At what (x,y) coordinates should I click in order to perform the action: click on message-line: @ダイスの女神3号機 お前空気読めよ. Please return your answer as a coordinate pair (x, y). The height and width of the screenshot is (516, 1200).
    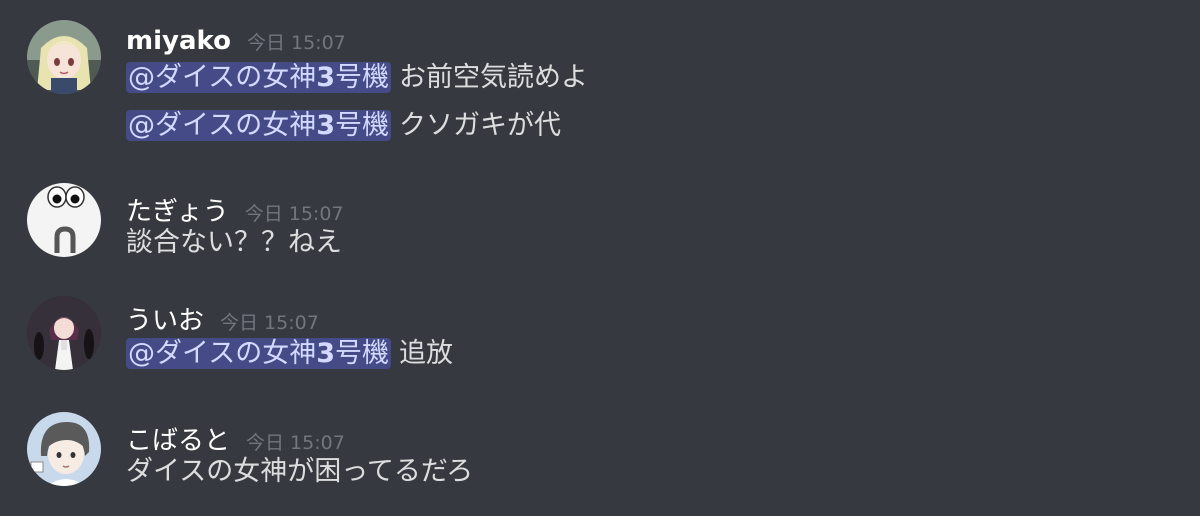
    Looking at the image, I should click on (357, 78).